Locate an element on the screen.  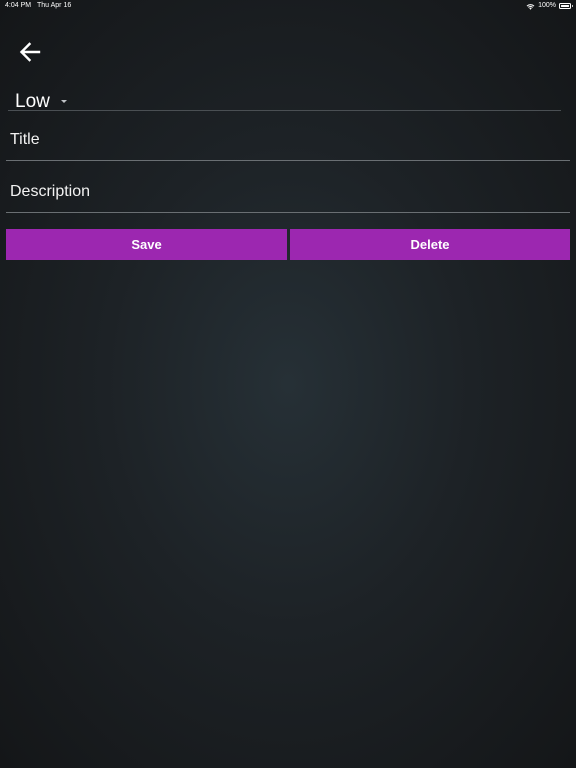
status-time: 4:04 PM is located at coordinates (18, 5).